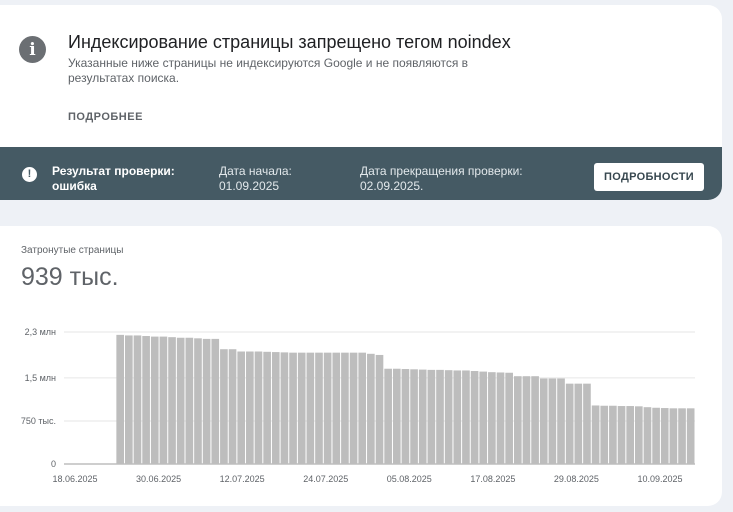 The width and height of the screenshot is (733, 512). Describe the element at coordinates (53, 464) in the screenshot. I see `y-tick-label: 0` at that location.